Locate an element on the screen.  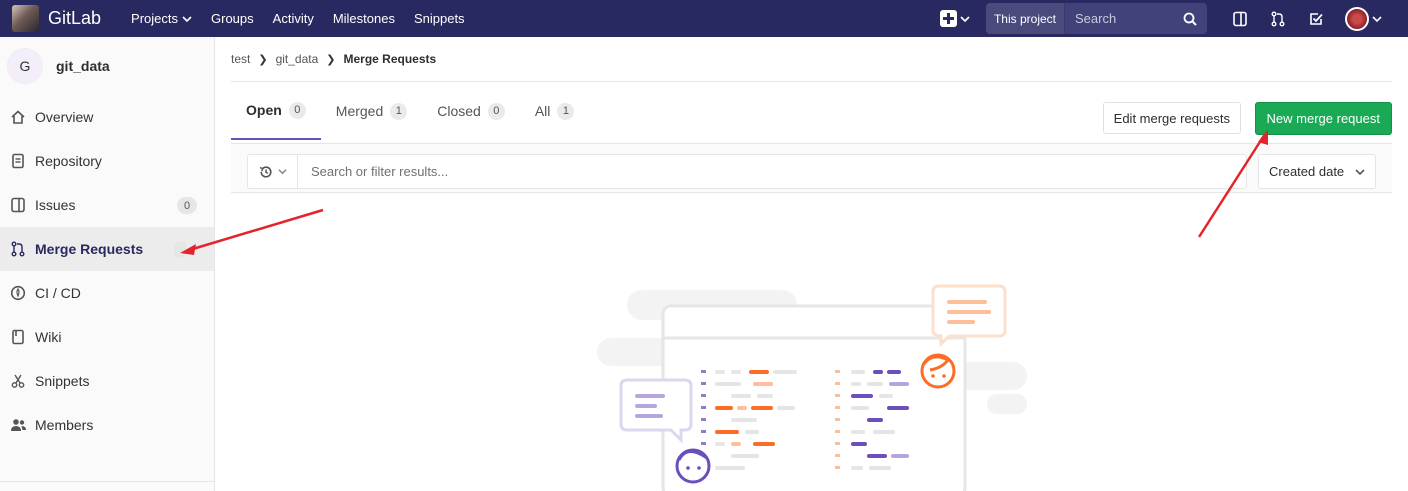
filter-bar: Search or filter results... Created date is located at coordinates (811, 168).